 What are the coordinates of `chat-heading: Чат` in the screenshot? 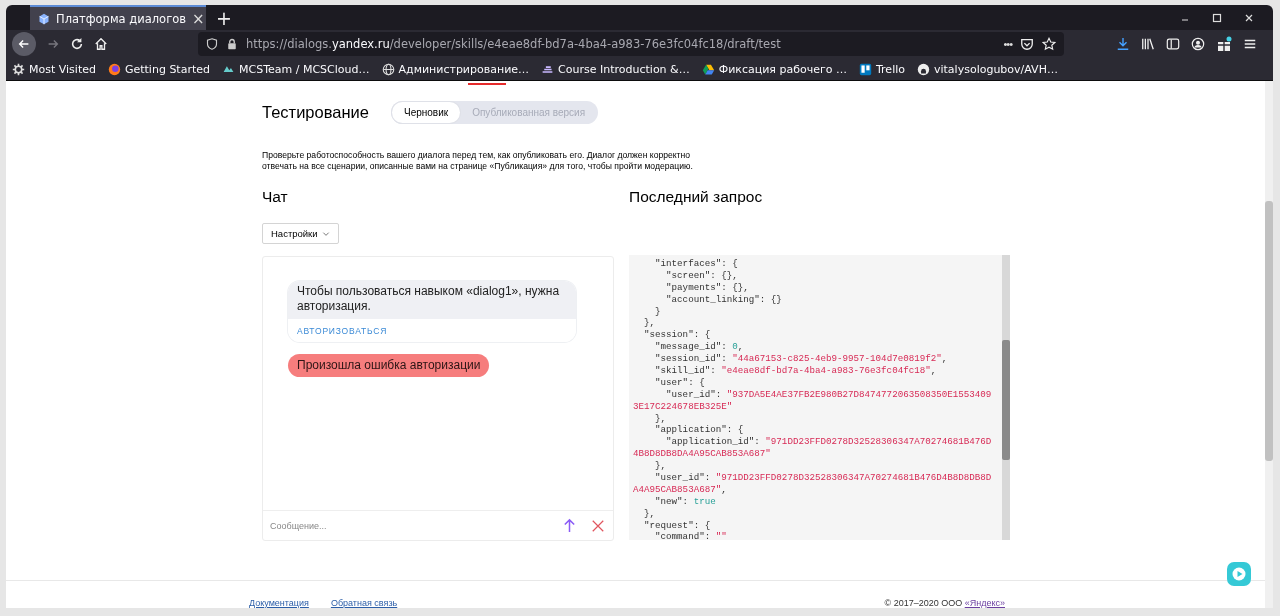 It's located at (275, 197).